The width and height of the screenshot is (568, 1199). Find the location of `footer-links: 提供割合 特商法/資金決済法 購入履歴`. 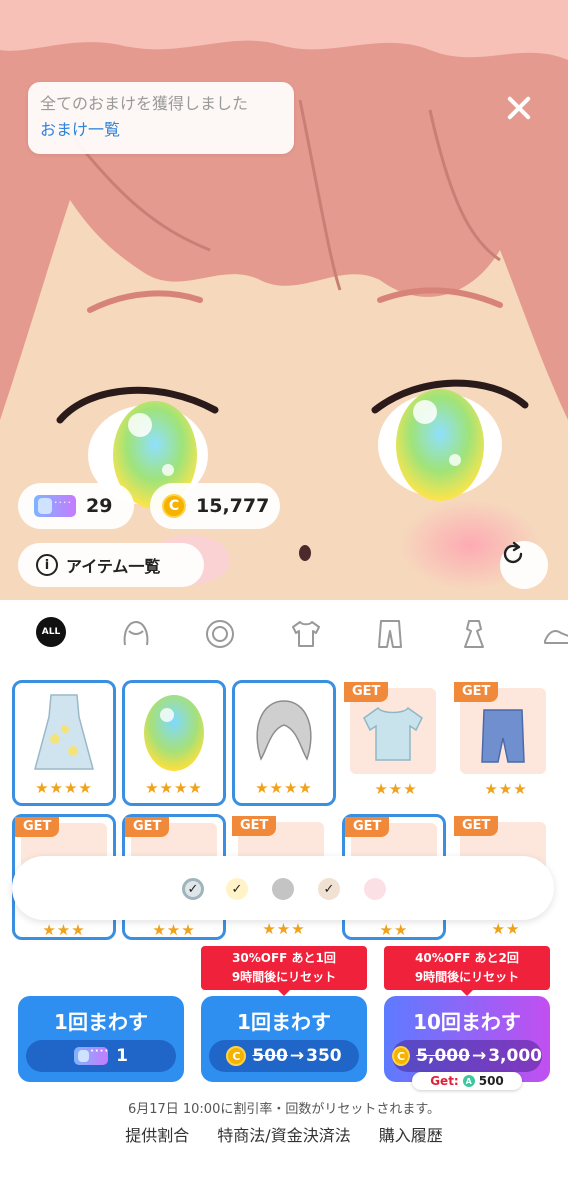

footer-links: 提供割合 特商法/資金決済法 購入履歴 is located at coordinates (284, 1134).